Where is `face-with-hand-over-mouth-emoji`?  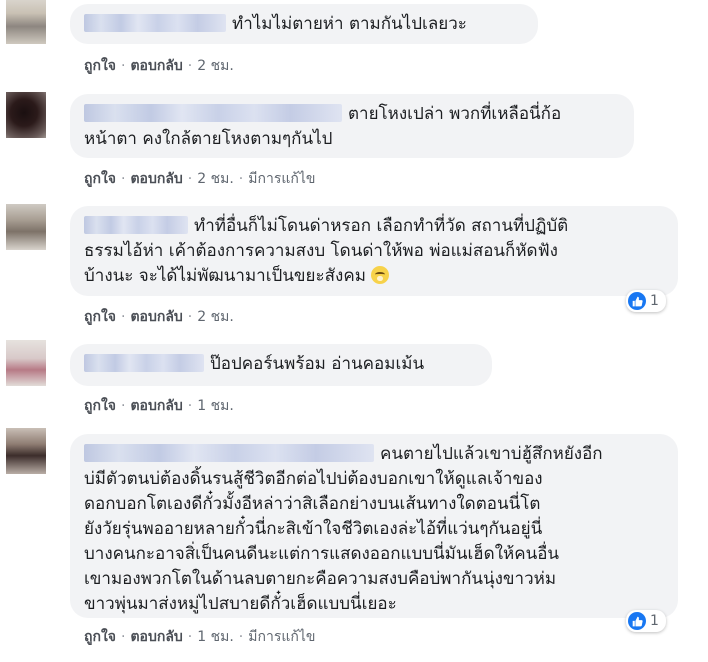
face-with-hand-over-mouth-emoji is located at coordinates (380, 275).